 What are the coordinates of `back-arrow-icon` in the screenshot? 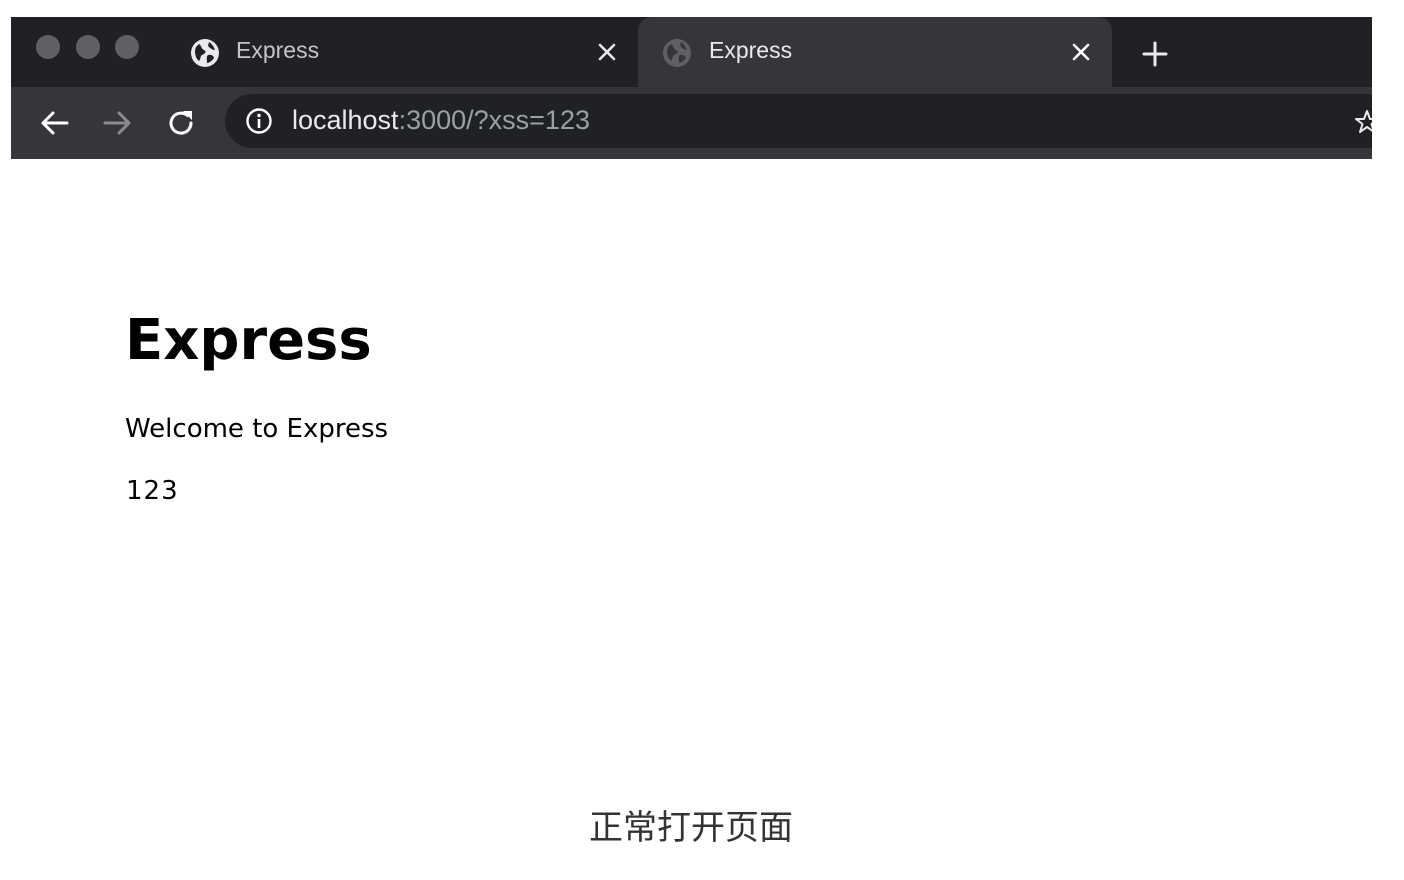 It's located at (55, 123).